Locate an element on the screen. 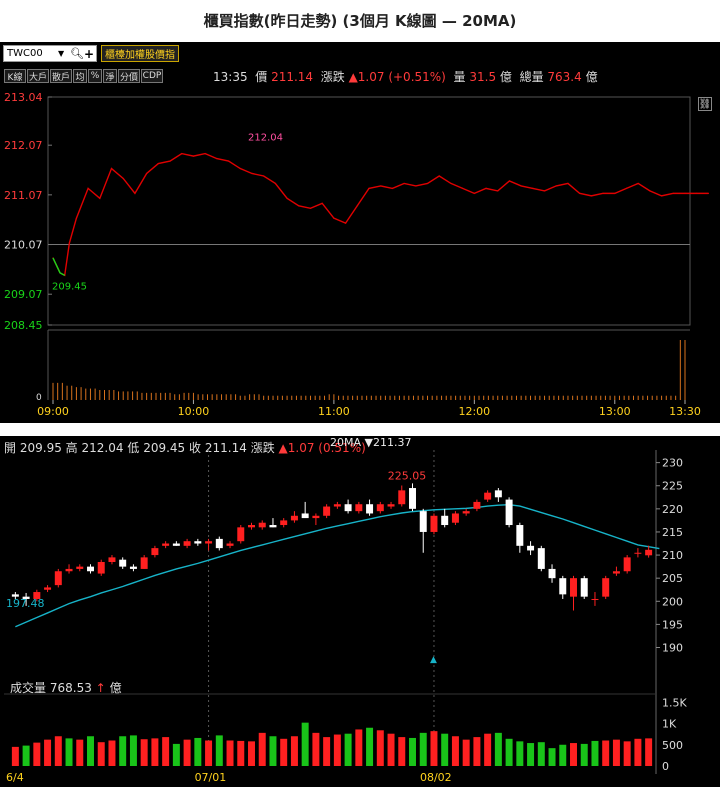 Image resolution: width=720 pixels, height=787 pixels. low-annotation: 209.45 is located at coordinates (69, 286).